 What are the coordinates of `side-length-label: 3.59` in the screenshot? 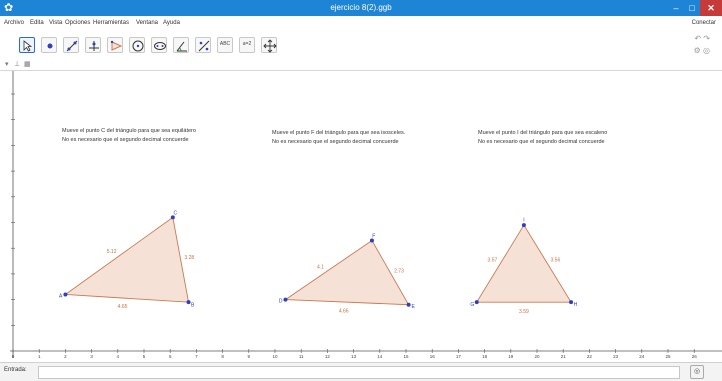 It's located at (524, 312).